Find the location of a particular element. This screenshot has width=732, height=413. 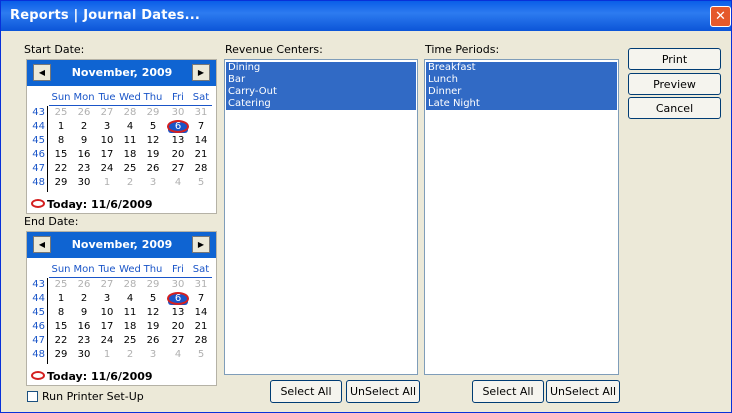

revenue-select-all-button: Select All is located at coordinates (306, 391).